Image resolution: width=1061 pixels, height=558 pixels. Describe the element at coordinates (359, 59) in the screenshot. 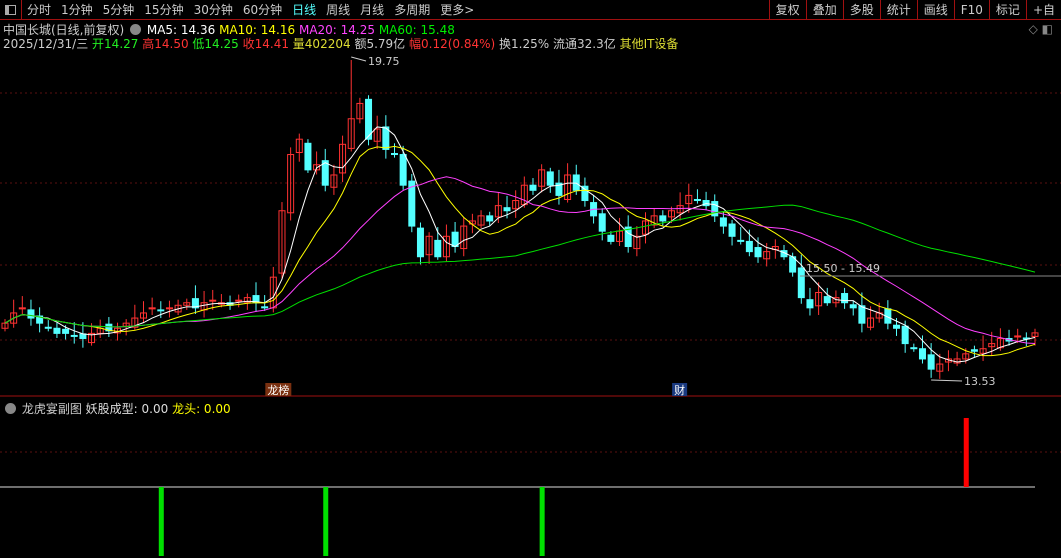

I see `max-leader` at that location.